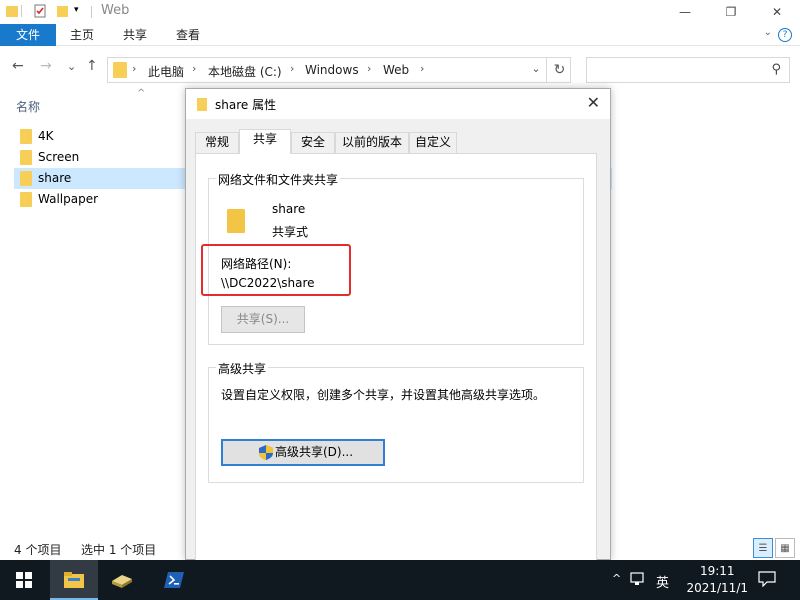 The image size is (800, 600). What do you see at coordinates (141, 93) in the screenshot?
I see `sort-ascending-icon: ^` at bounding box center [141, 93].